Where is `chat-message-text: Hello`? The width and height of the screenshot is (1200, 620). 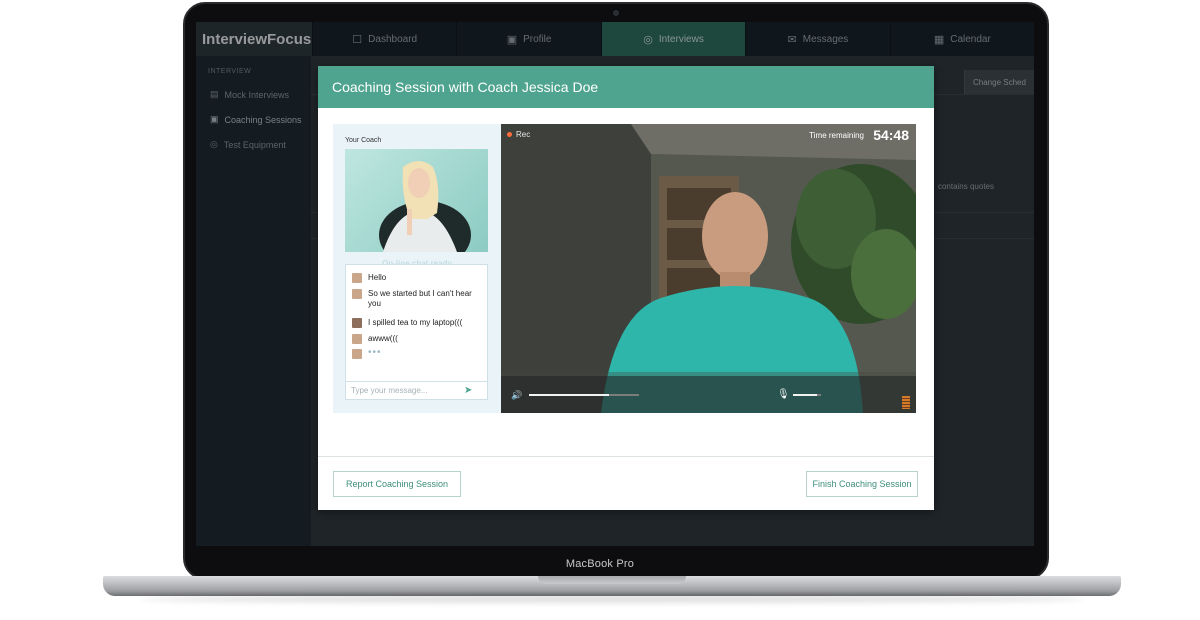 chat-message-text: Hello is located at coordinates (377, 277).